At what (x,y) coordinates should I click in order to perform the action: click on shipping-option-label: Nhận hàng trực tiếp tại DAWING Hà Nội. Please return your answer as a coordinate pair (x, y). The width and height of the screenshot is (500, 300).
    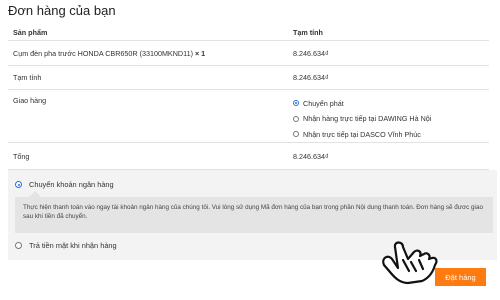
    Looking at the image, I should click on (367, 119).